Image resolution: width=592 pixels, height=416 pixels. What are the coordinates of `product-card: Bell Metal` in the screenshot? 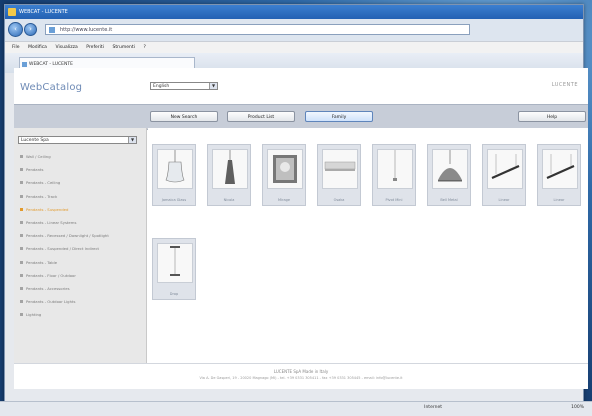 It's located at (449, 175).